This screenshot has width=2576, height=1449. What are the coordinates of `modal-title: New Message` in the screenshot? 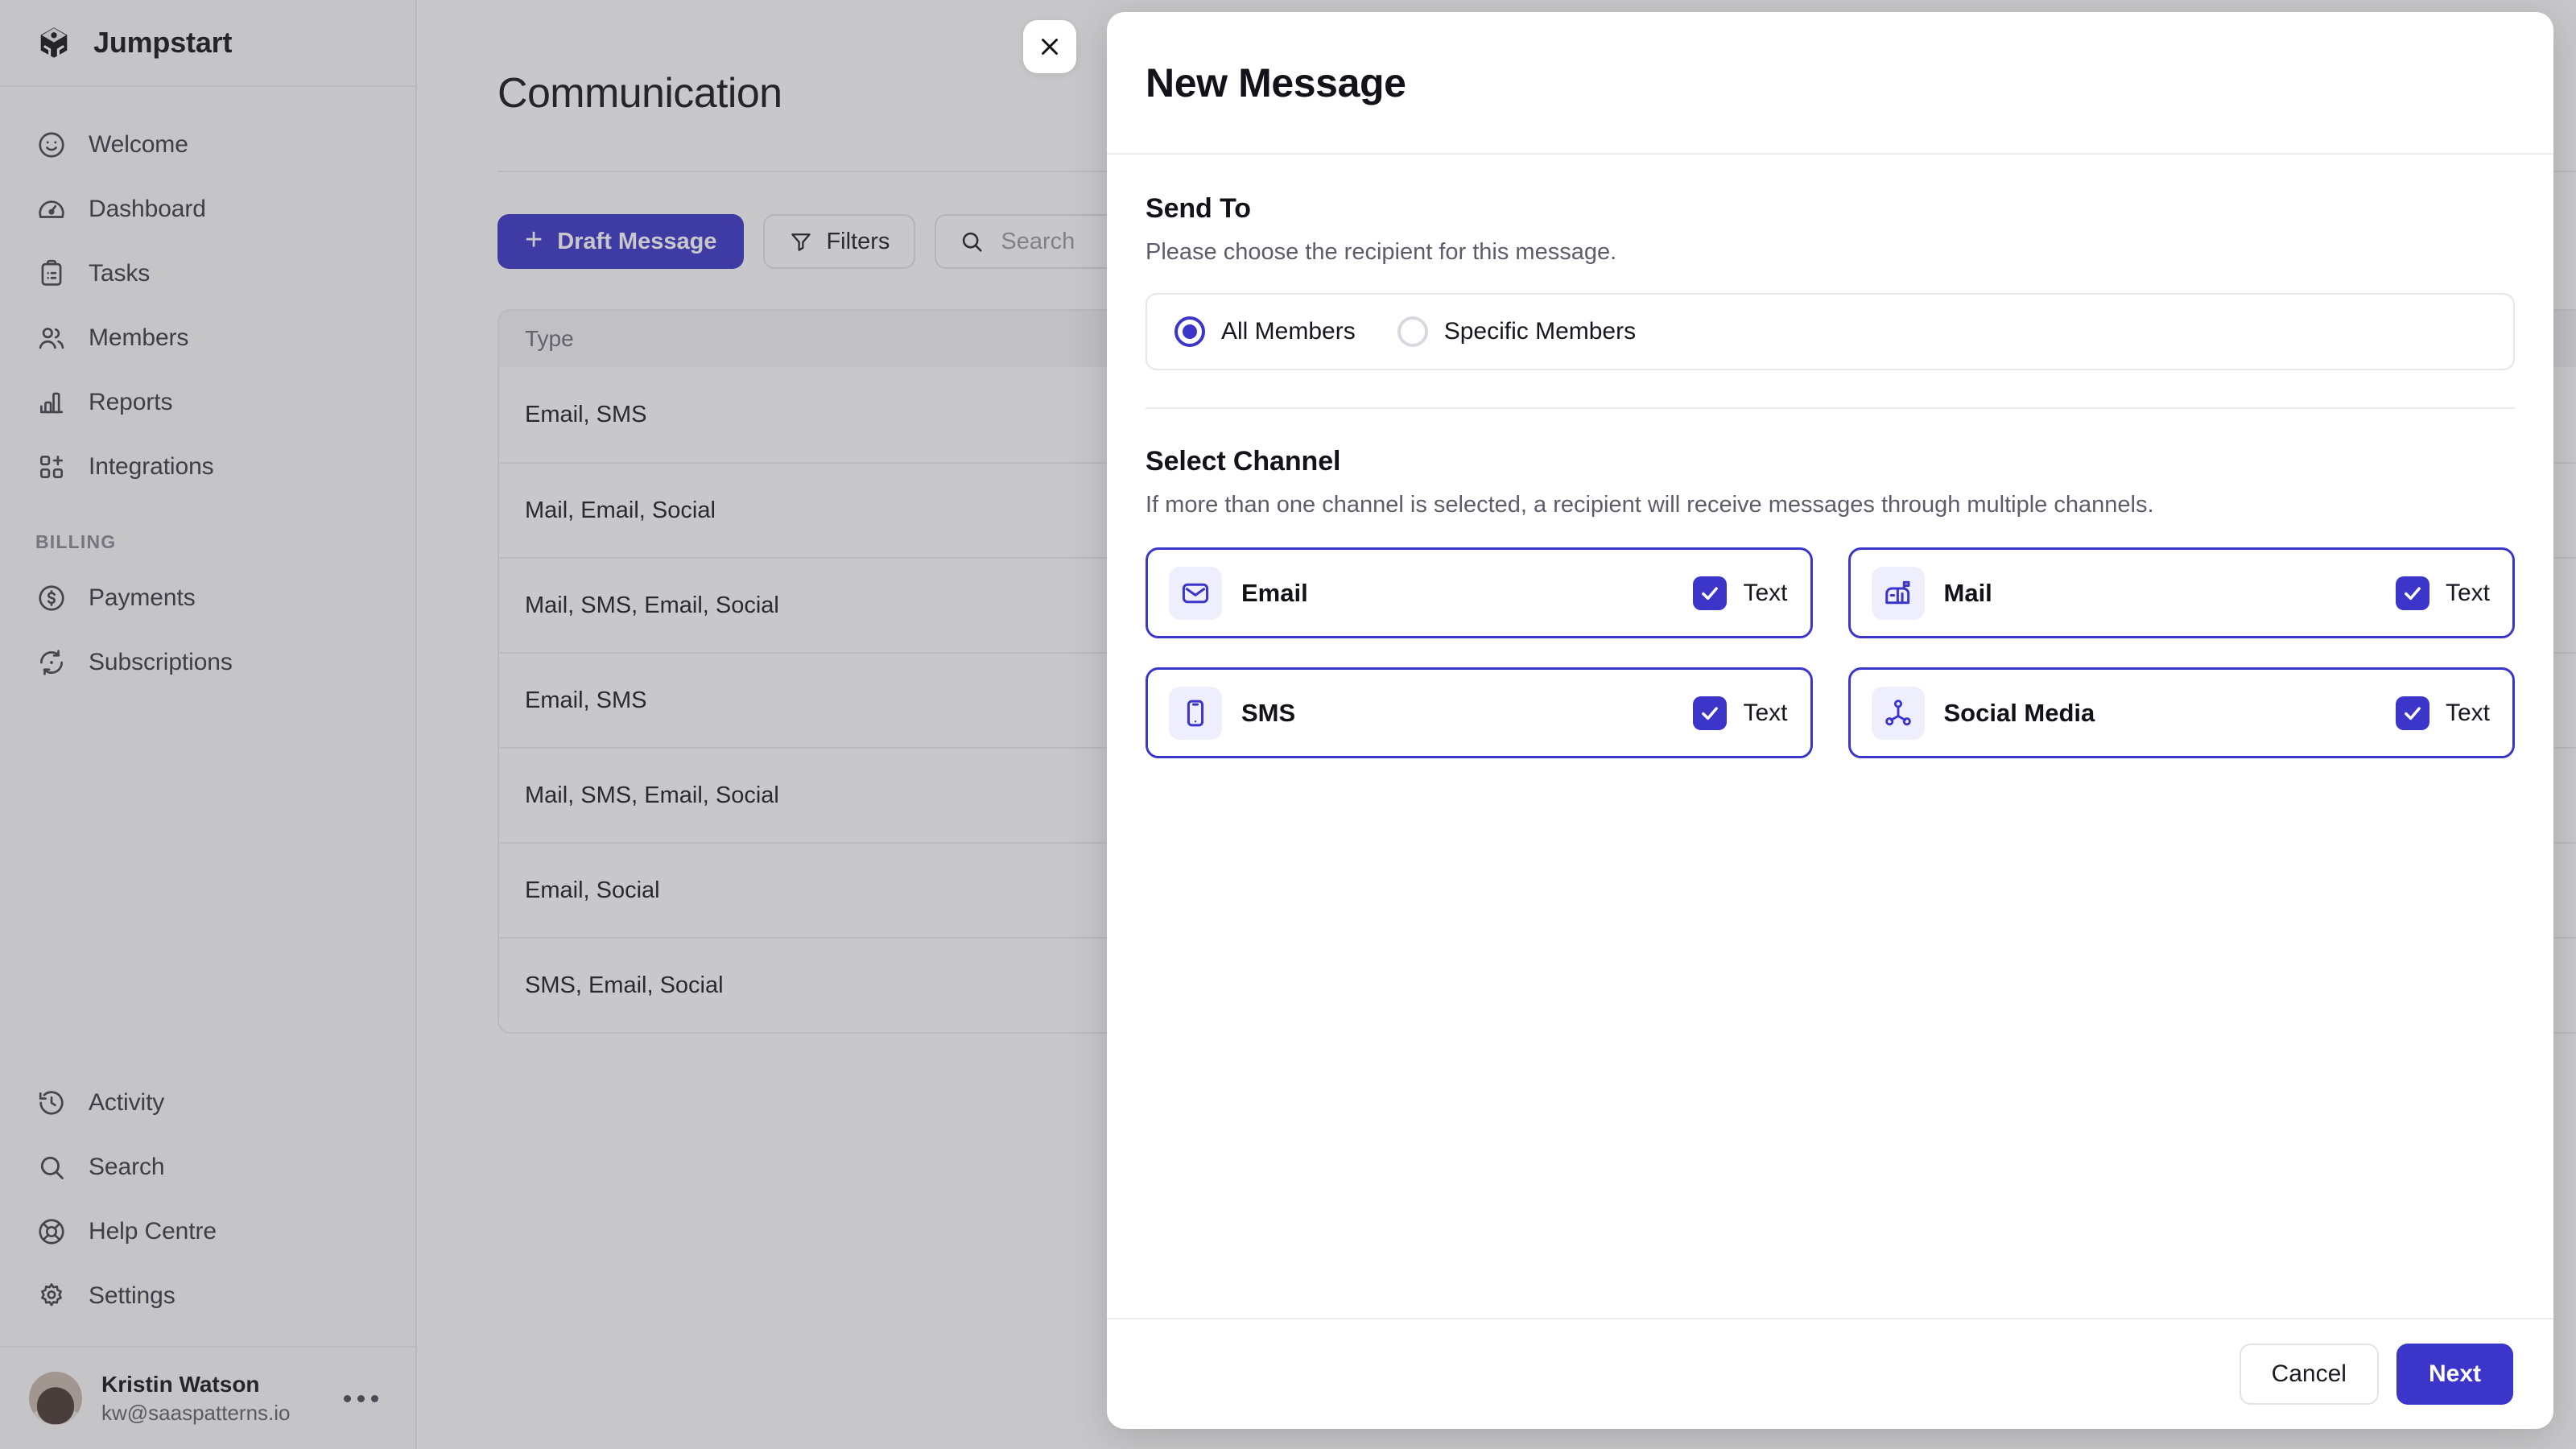 It's located at (1276, 82).